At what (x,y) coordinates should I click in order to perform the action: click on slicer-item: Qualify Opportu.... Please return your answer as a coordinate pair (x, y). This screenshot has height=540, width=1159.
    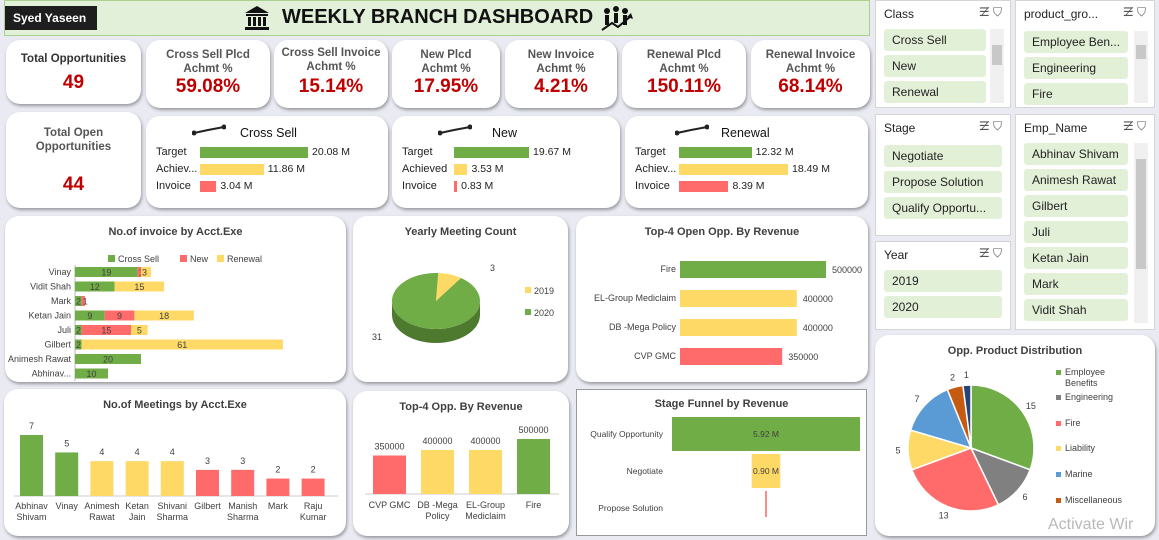
    Looking at the image, I should click on (943, 208).